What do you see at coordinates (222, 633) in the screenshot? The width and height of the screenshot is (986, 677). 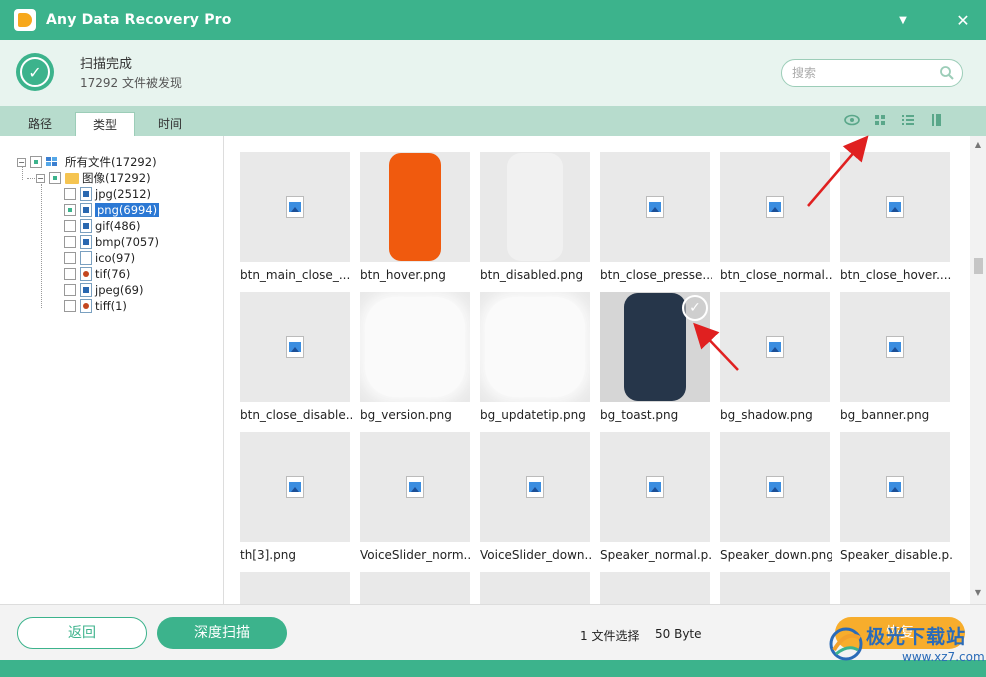 I see `deep-scan-button: 深度扫描` at bounding box center [222, 633].